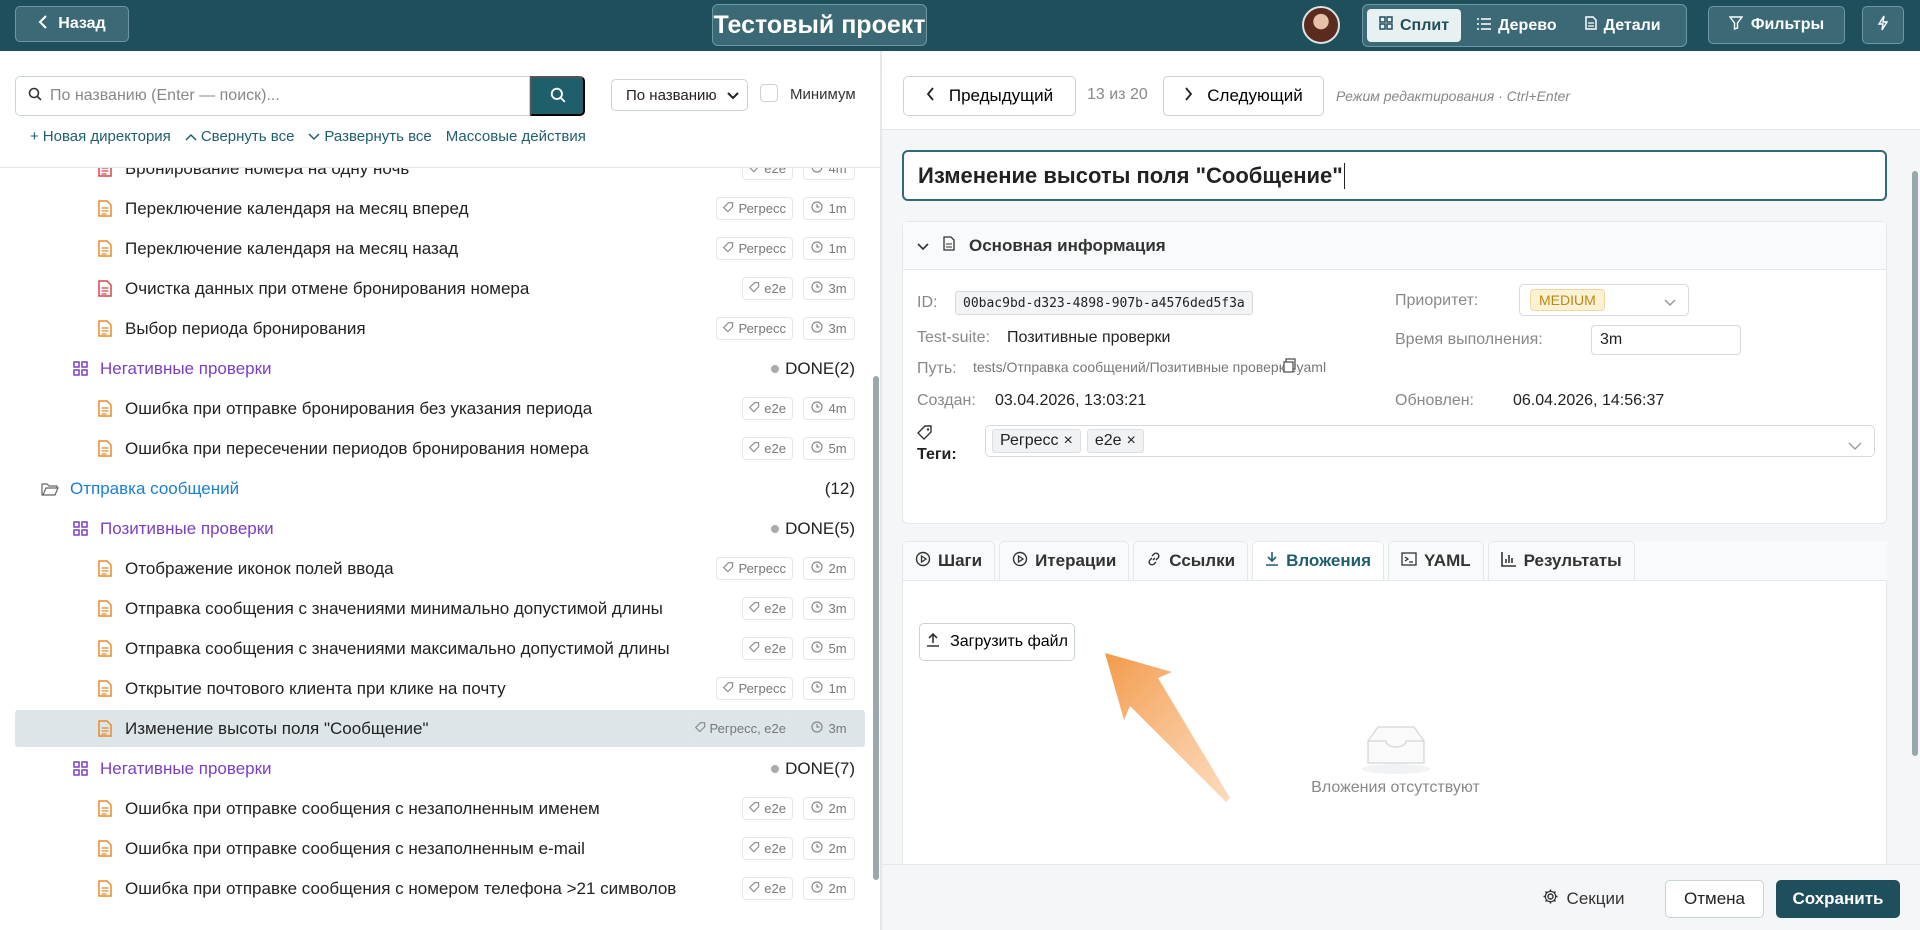 This screenshot has height=930, width=1920. Describe the element at coordinates (949, 560) in the screenshot. I see `tab-steps: Шаги` at that location.